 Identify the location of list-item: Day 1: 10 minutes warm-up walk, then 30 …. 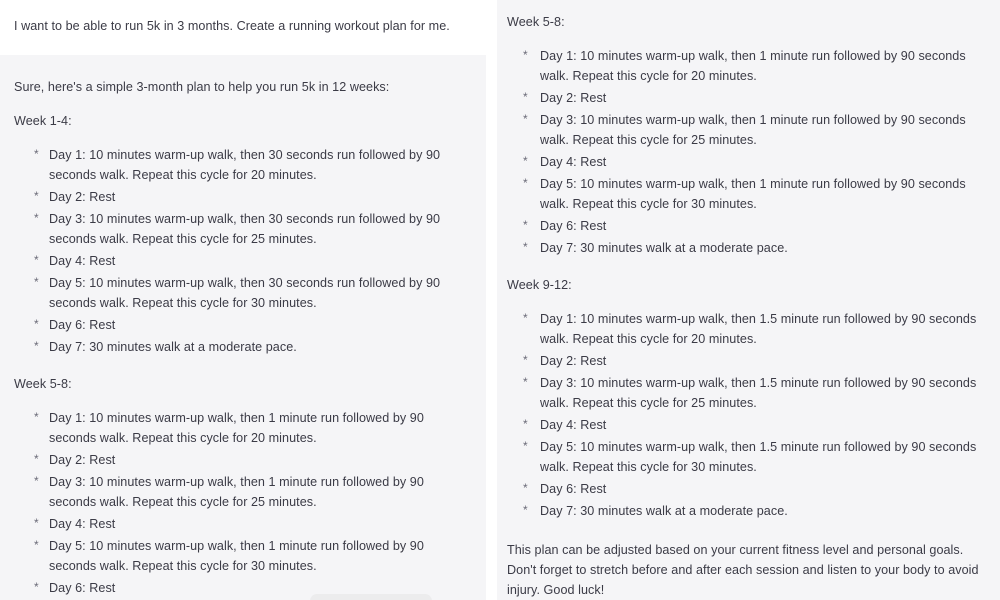
(247, 165).